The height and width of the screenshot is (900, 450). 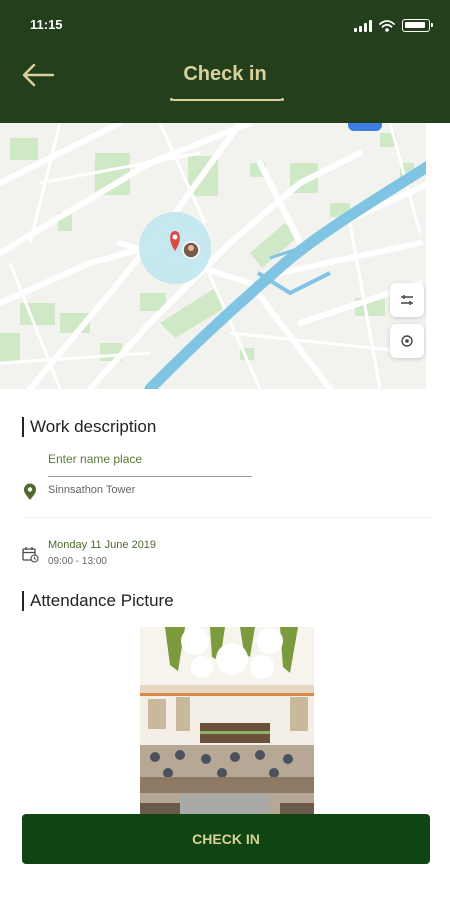 What do you see at coordinates (438, 256) in the screenshot?
I see `map-edge-strip` at bounding box center [438, 256].